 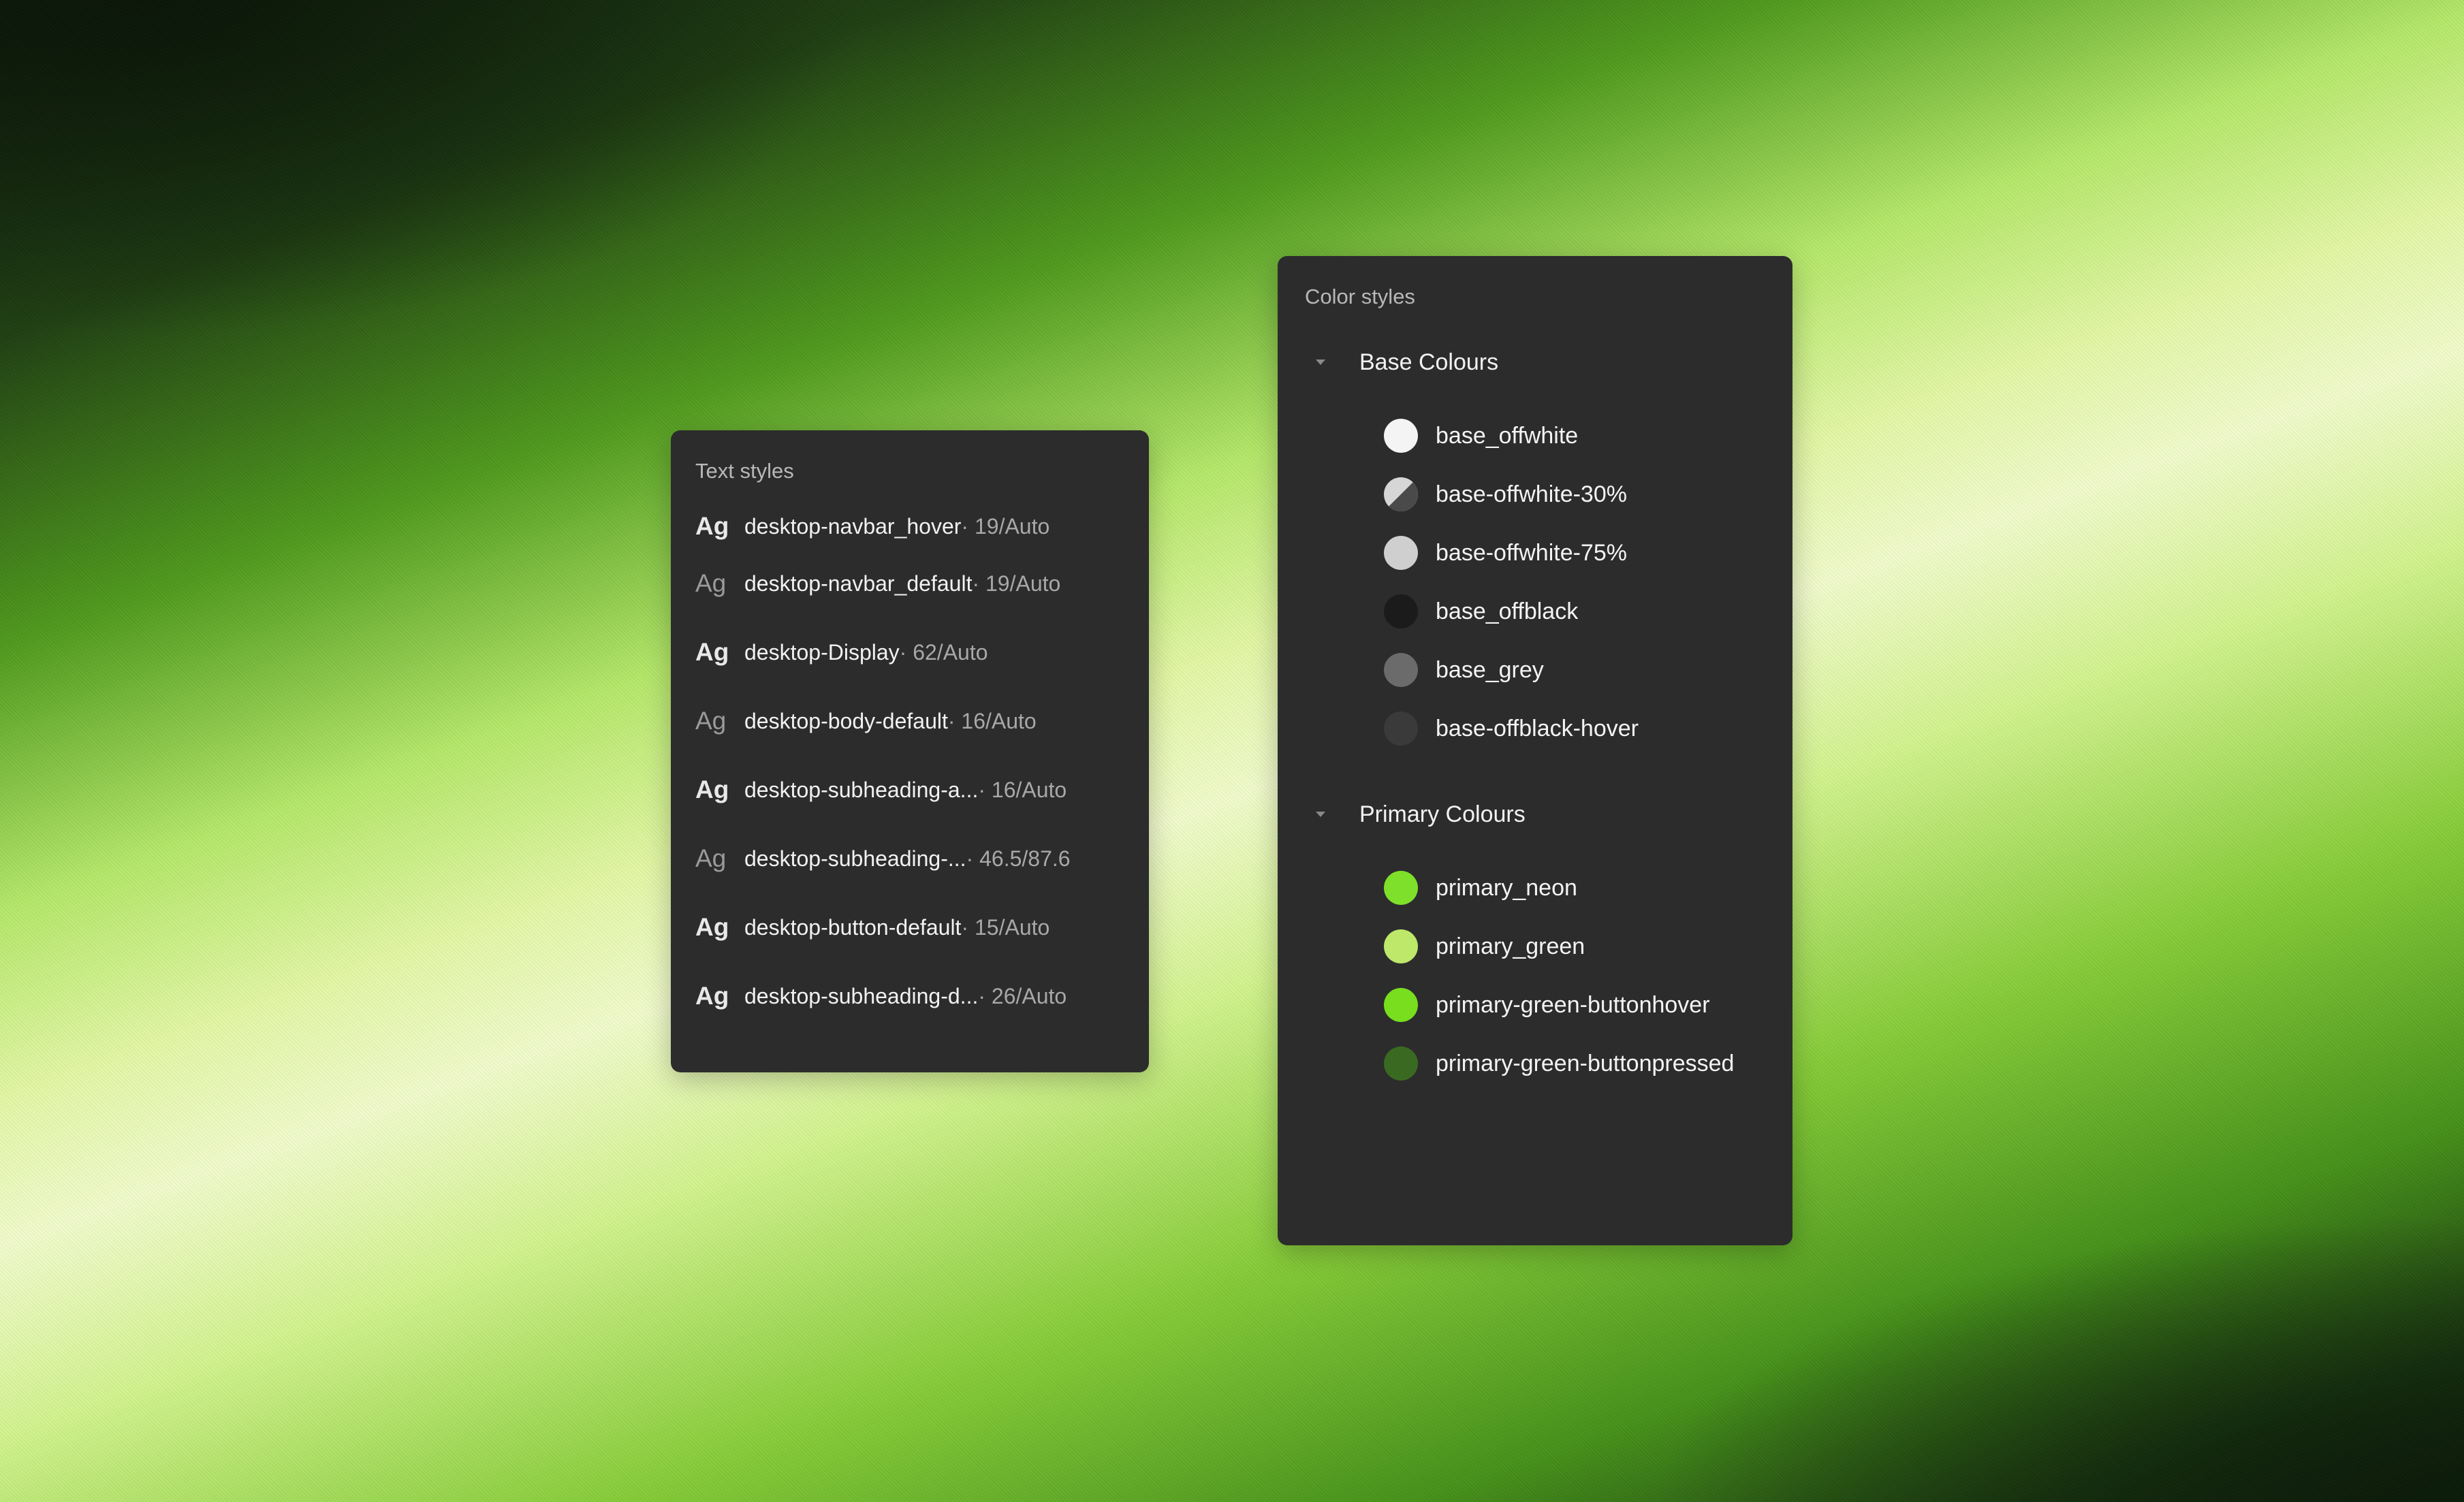 I want to click on text-style-item: Ag desktop-Display · 62/Auto, so click(x=909, y=652).